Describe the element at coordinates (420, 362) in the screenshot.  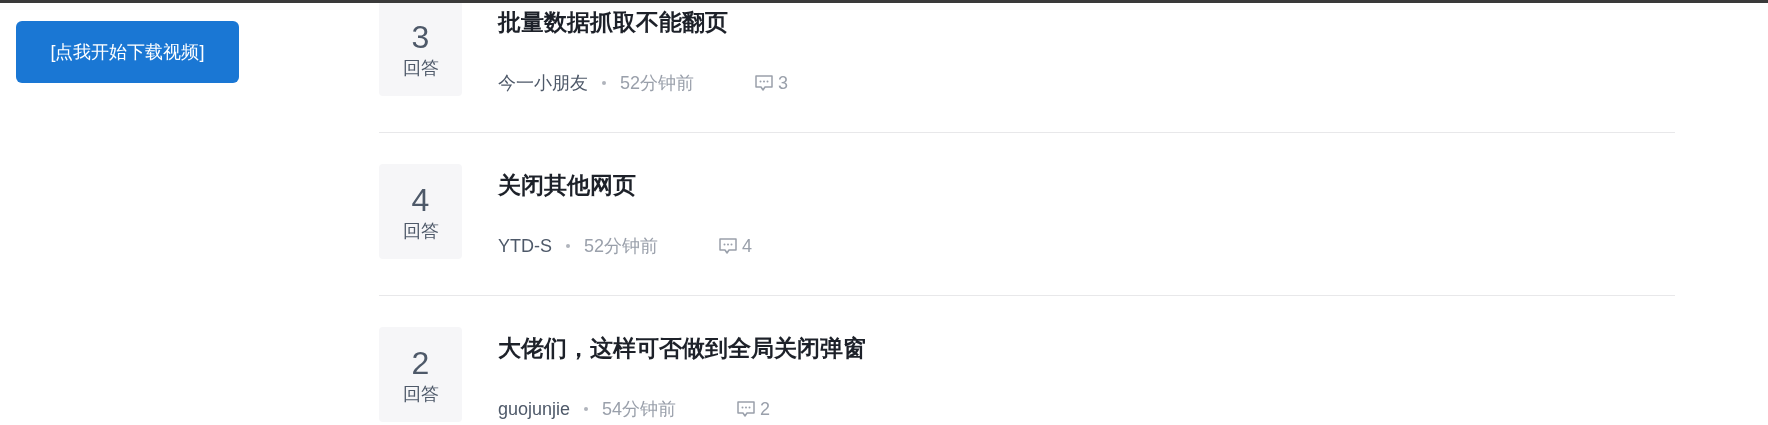
I see `answer-count: 2` at that location.